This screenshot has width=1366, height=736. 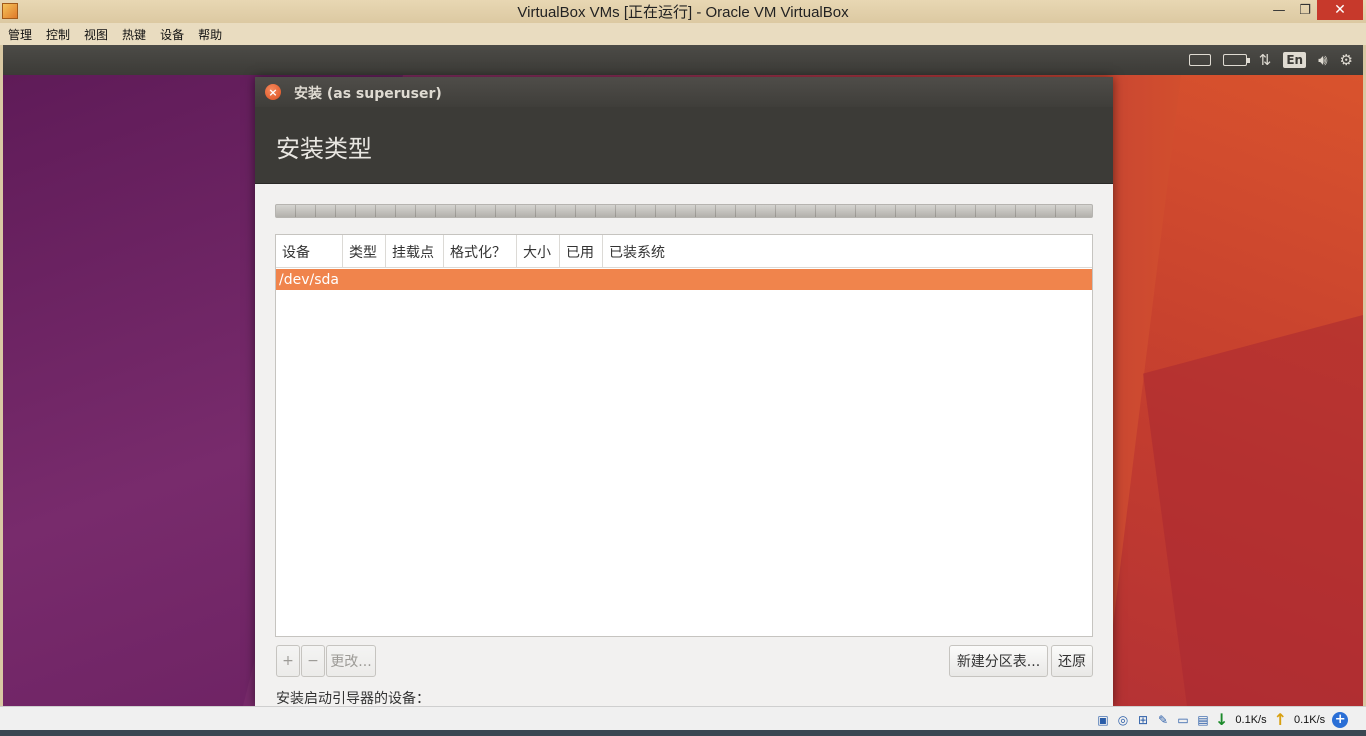 What do you see at coordinates (1280, 719) in the screenshot?
I see `upload-arrow-icon: ↑` at bounding box center [1280, 719].